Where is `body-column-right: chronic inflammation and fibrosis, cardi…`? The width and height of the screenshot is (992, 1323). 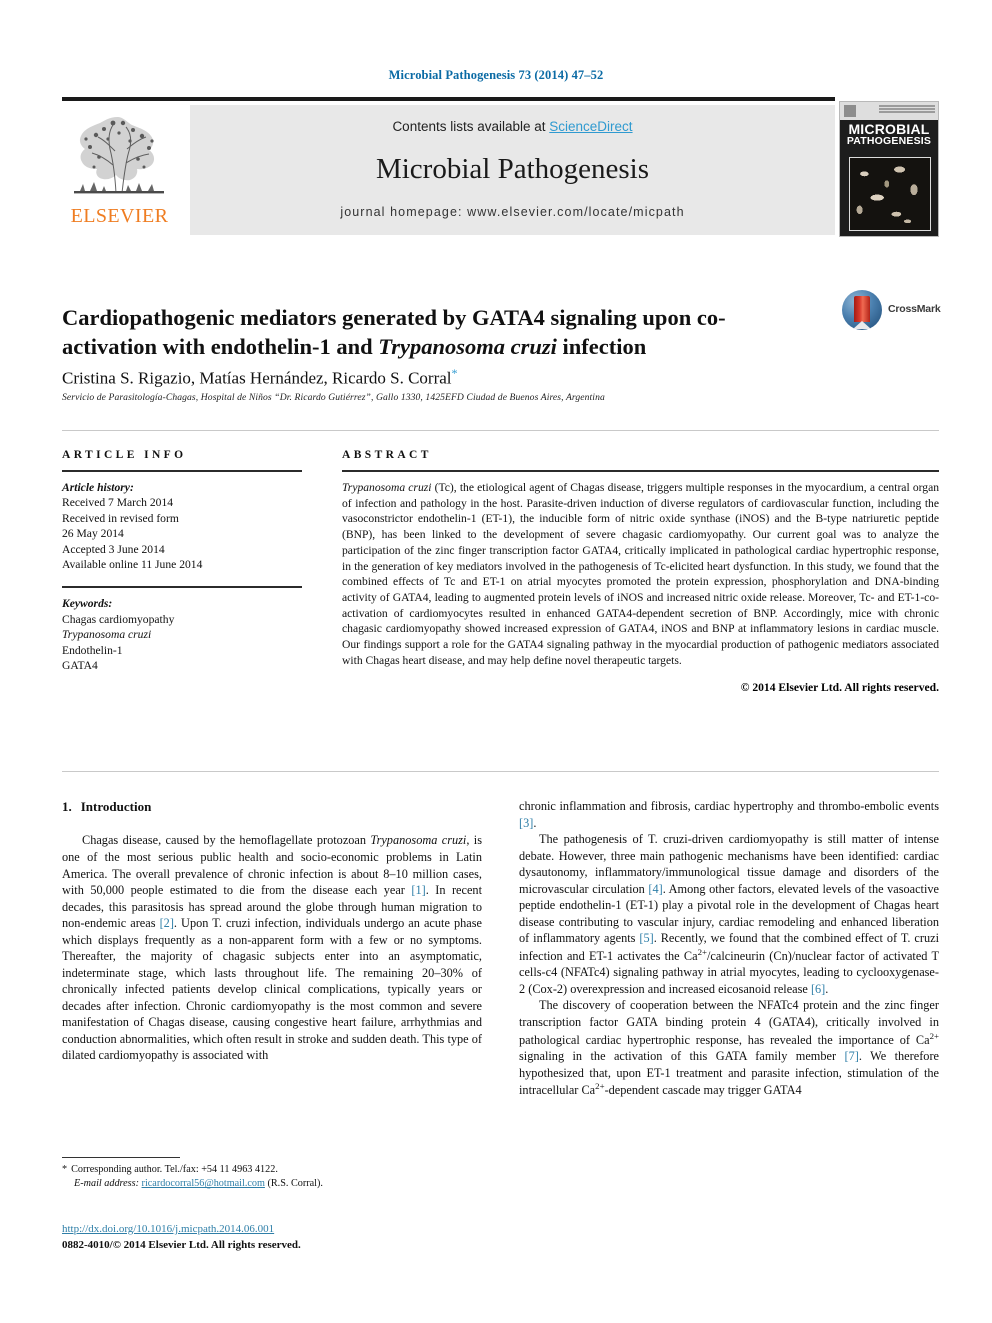 body-column-right: chronic inflammation and fibrosis, cardi… is located at coordinates (729, 948).